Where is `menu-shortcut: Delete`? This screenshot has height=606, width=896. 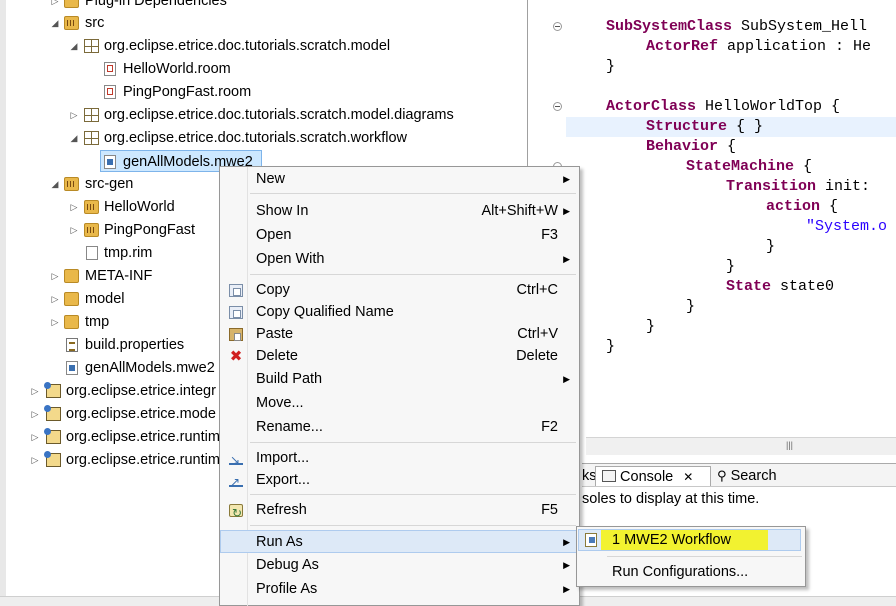 menu-shortcut: Delete is located at coordinates (537, 356).